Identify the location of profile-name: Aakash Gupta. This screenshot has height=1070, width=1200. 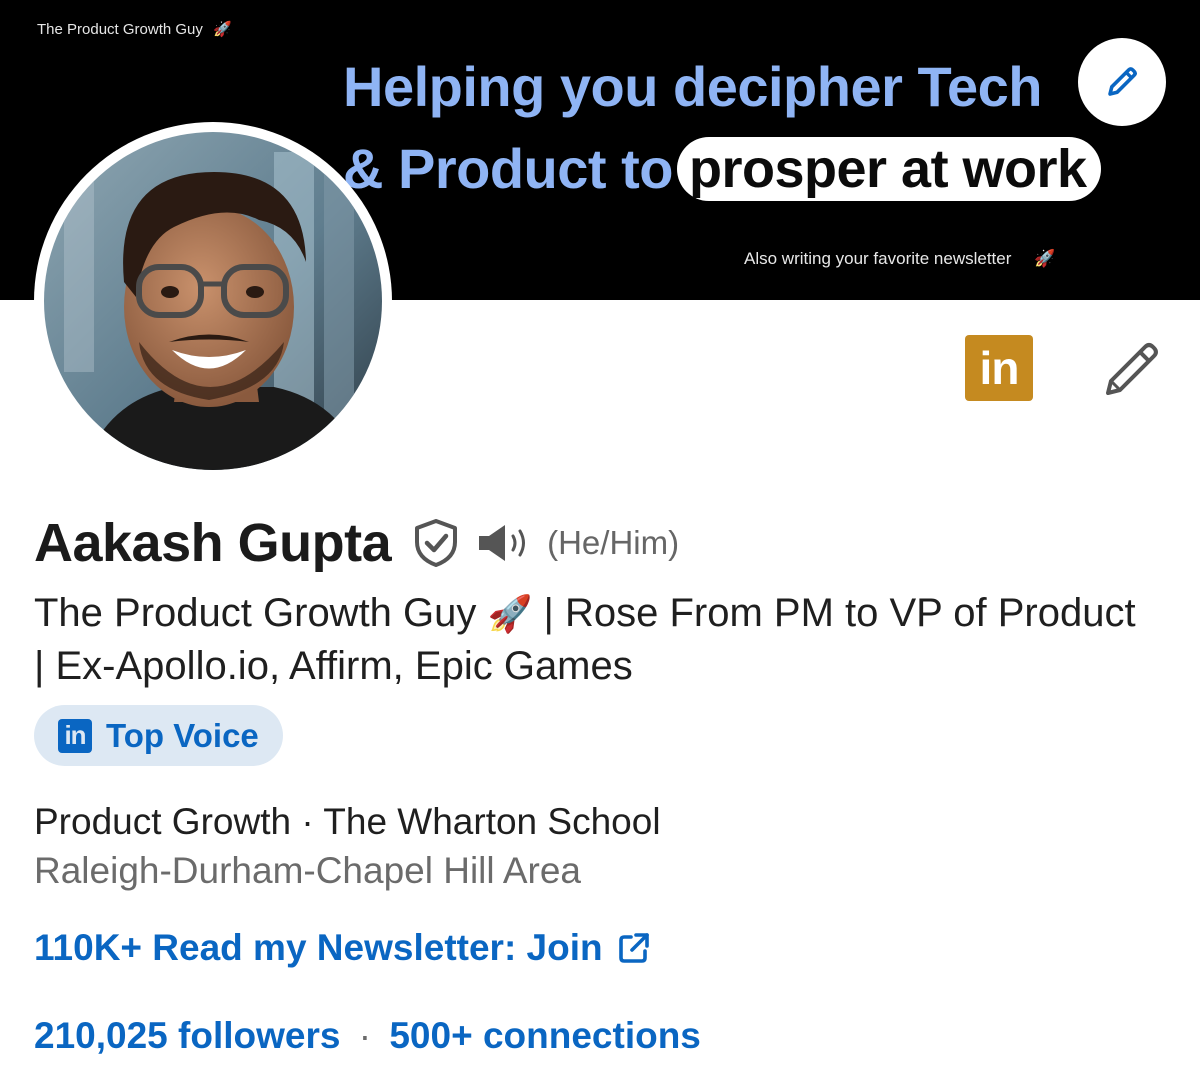
(213, 543).